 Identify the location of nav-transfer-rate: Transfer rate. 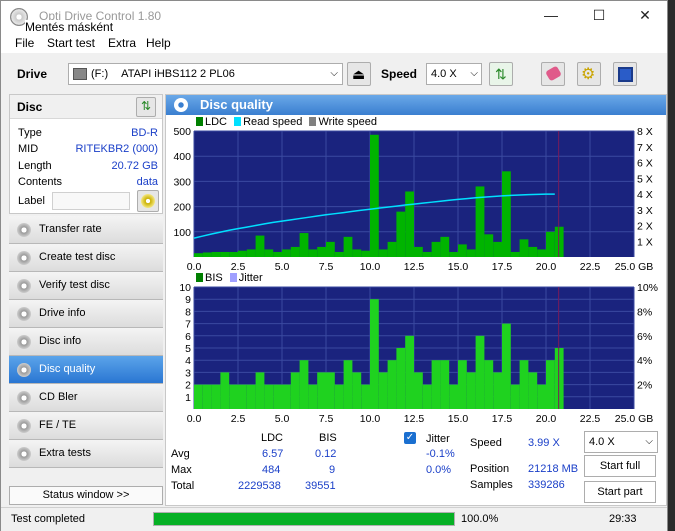
(86, 230).